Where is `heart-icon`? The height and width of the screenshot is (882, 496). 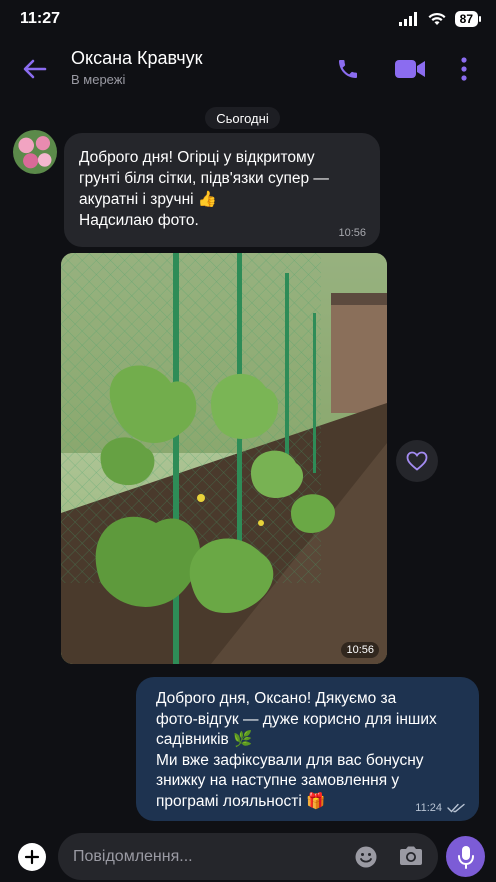
heart-icon is located at coordinates (417, 461).